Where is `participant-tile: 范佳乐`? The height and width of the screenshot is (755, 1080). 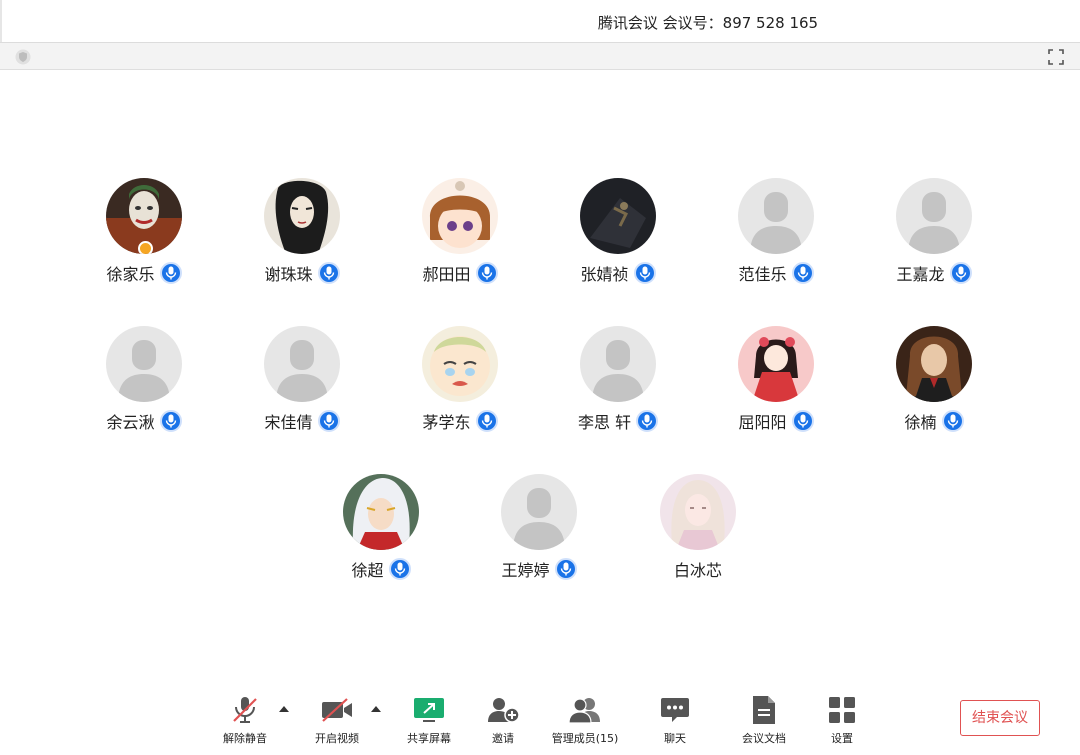
participant-tile: 范佳乐 is located at coordinates (776, 231).